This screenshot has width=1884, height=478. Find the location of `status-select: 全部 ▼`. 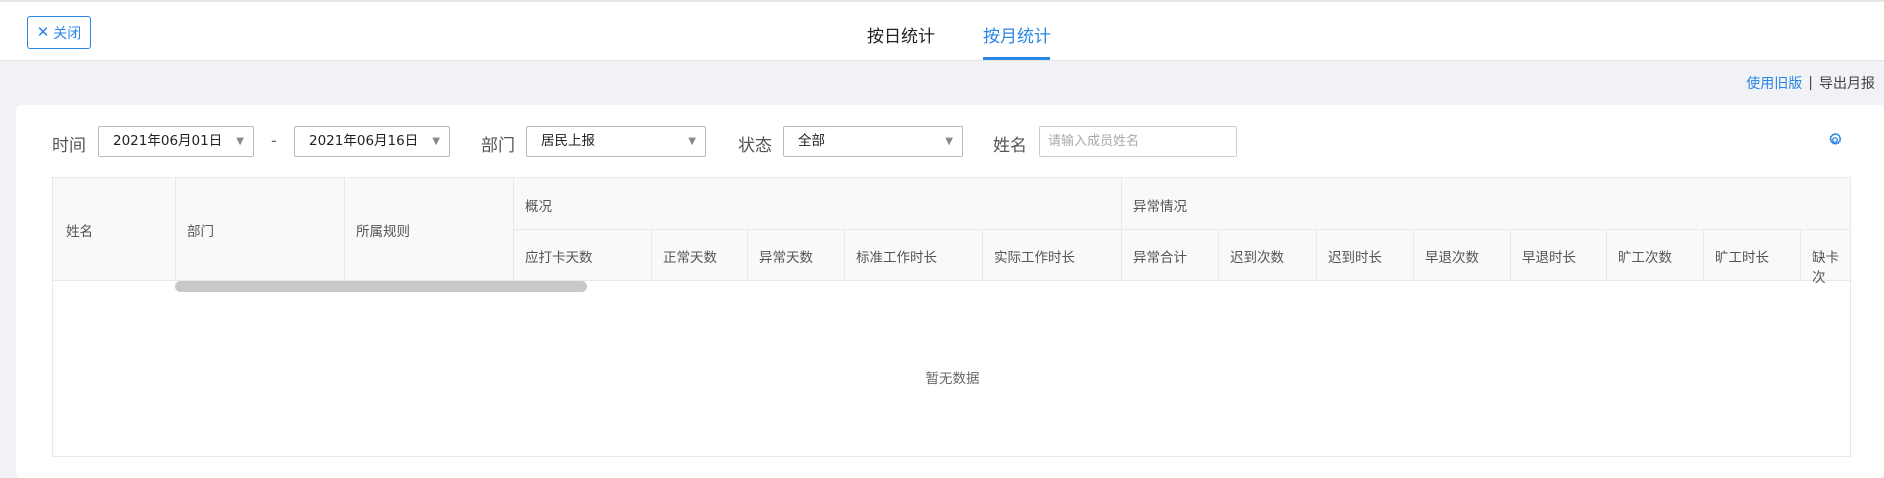

status-select: 全部 ▼ is located at coordinates (873, 141).